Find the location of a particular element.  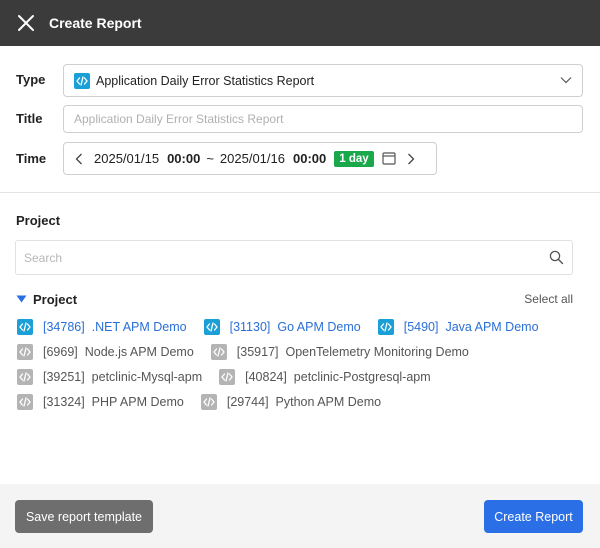

next-range-button is located at coordinates (411, 159).